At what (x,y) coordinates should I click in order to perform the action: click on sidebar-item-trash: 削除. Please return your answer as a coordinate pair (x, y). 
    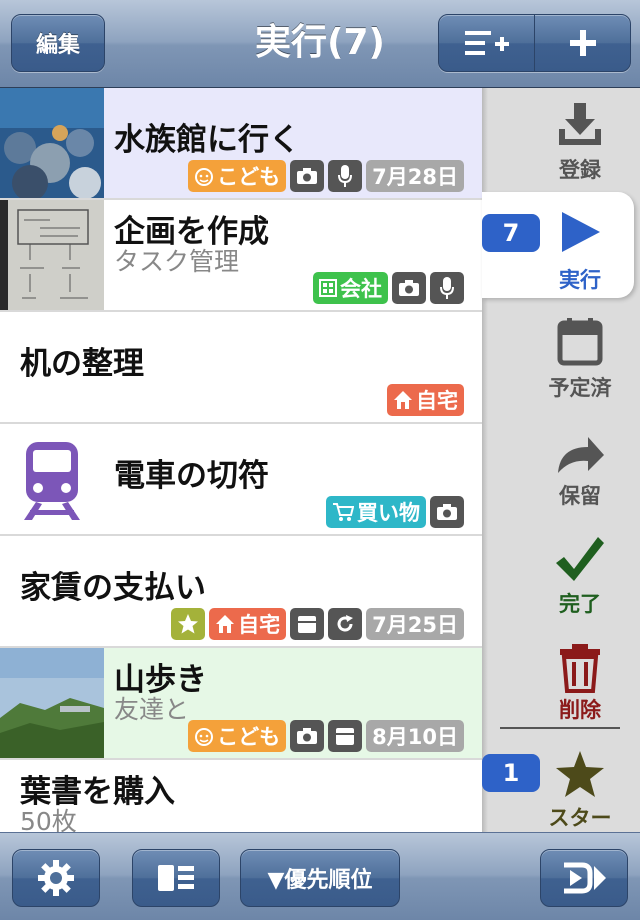
    Looking at the image, I should click on (561, 692).